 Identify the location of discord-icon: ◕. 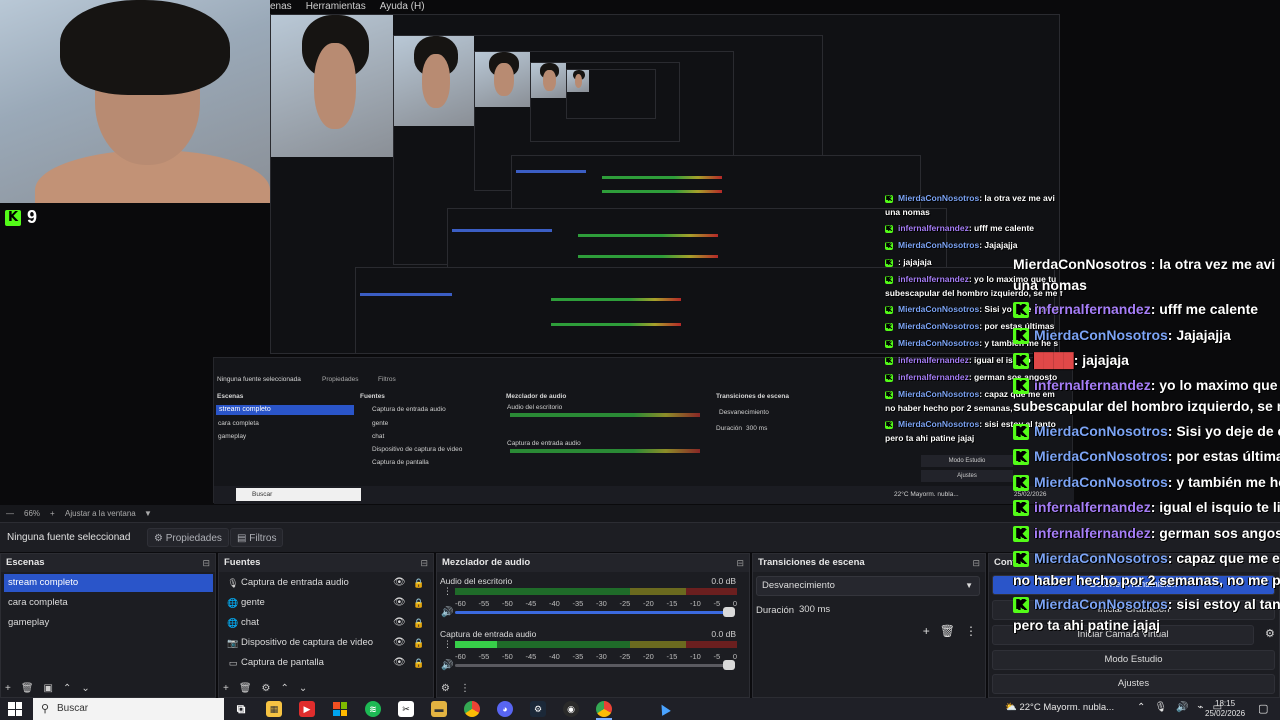
(505, 709).